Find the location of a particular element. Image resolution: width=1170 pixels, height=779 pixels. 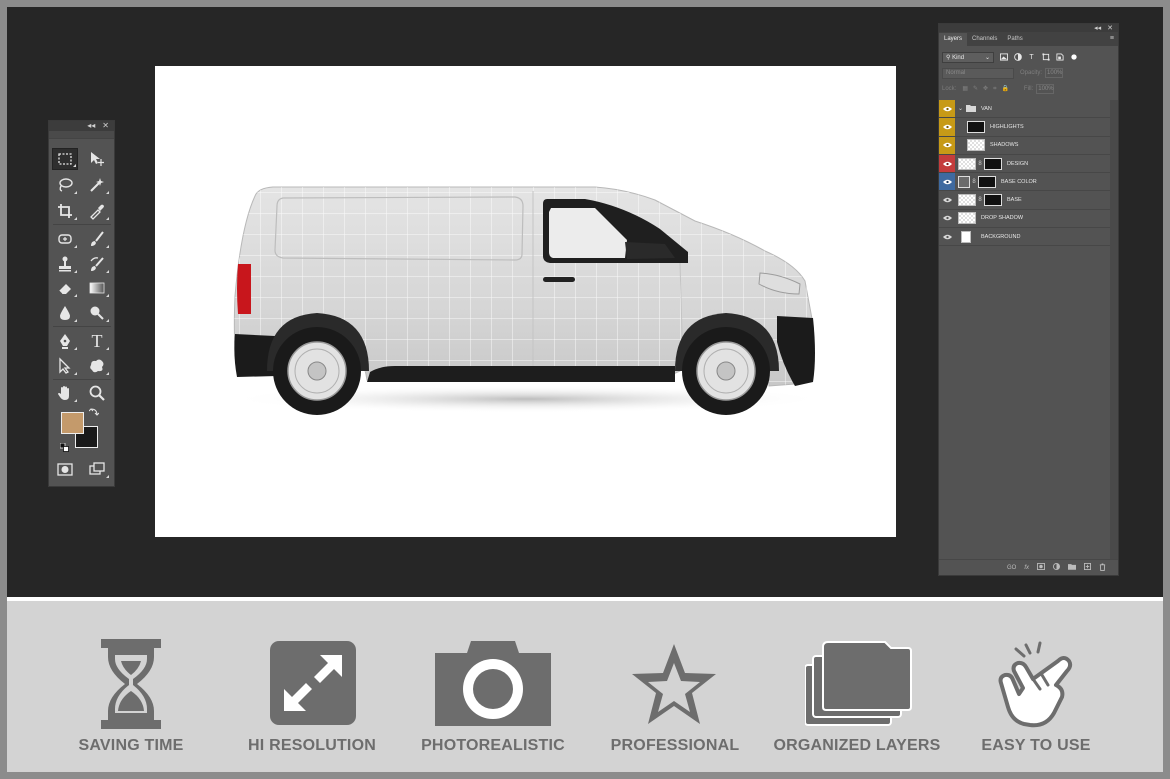

filter-toggle-icon is located at coordinates (1073, 57).